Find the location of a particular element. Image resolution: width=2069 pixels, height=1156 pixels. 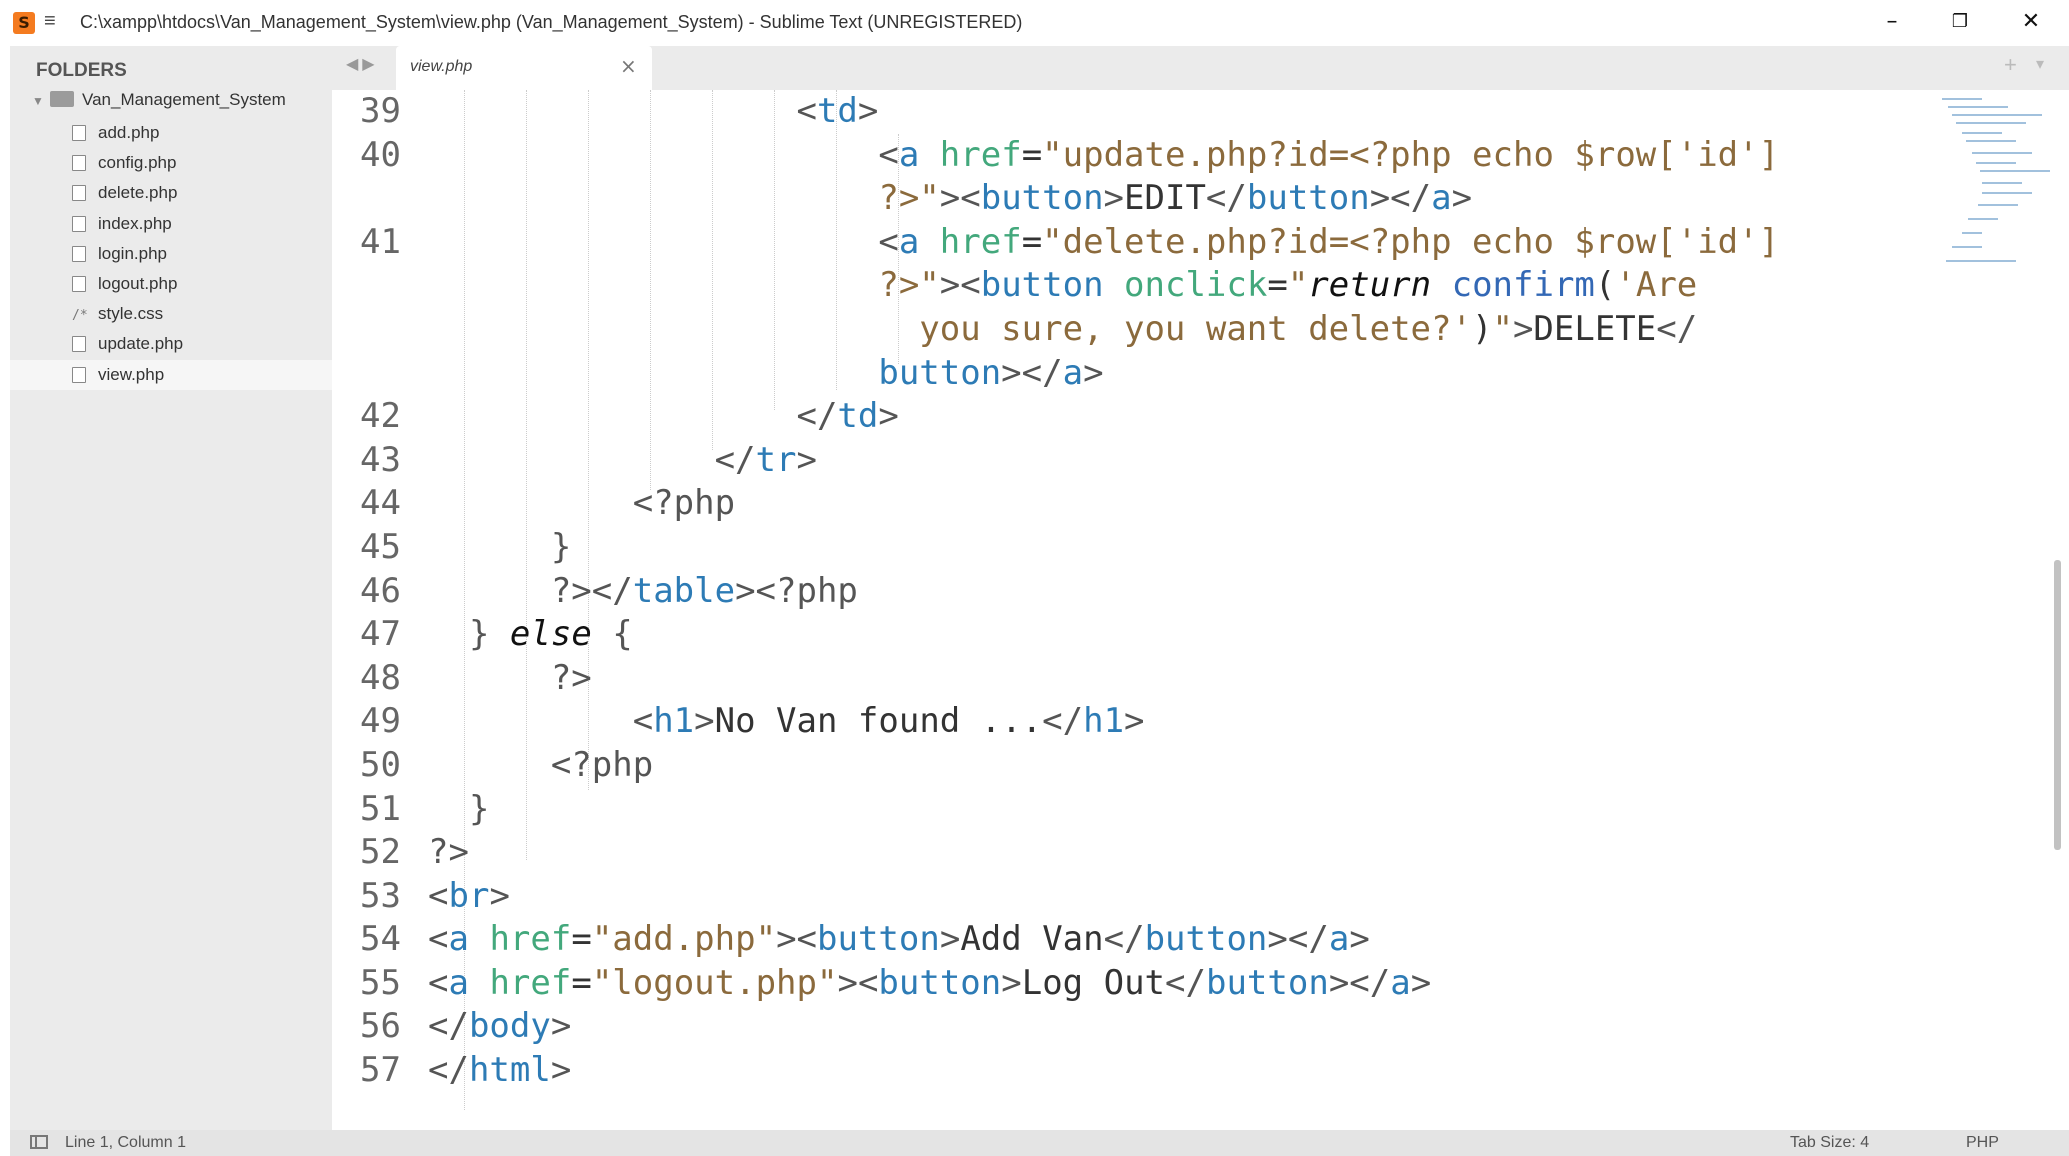

tab-menu-icon: ▾ is located at coordinates (2040, 64).